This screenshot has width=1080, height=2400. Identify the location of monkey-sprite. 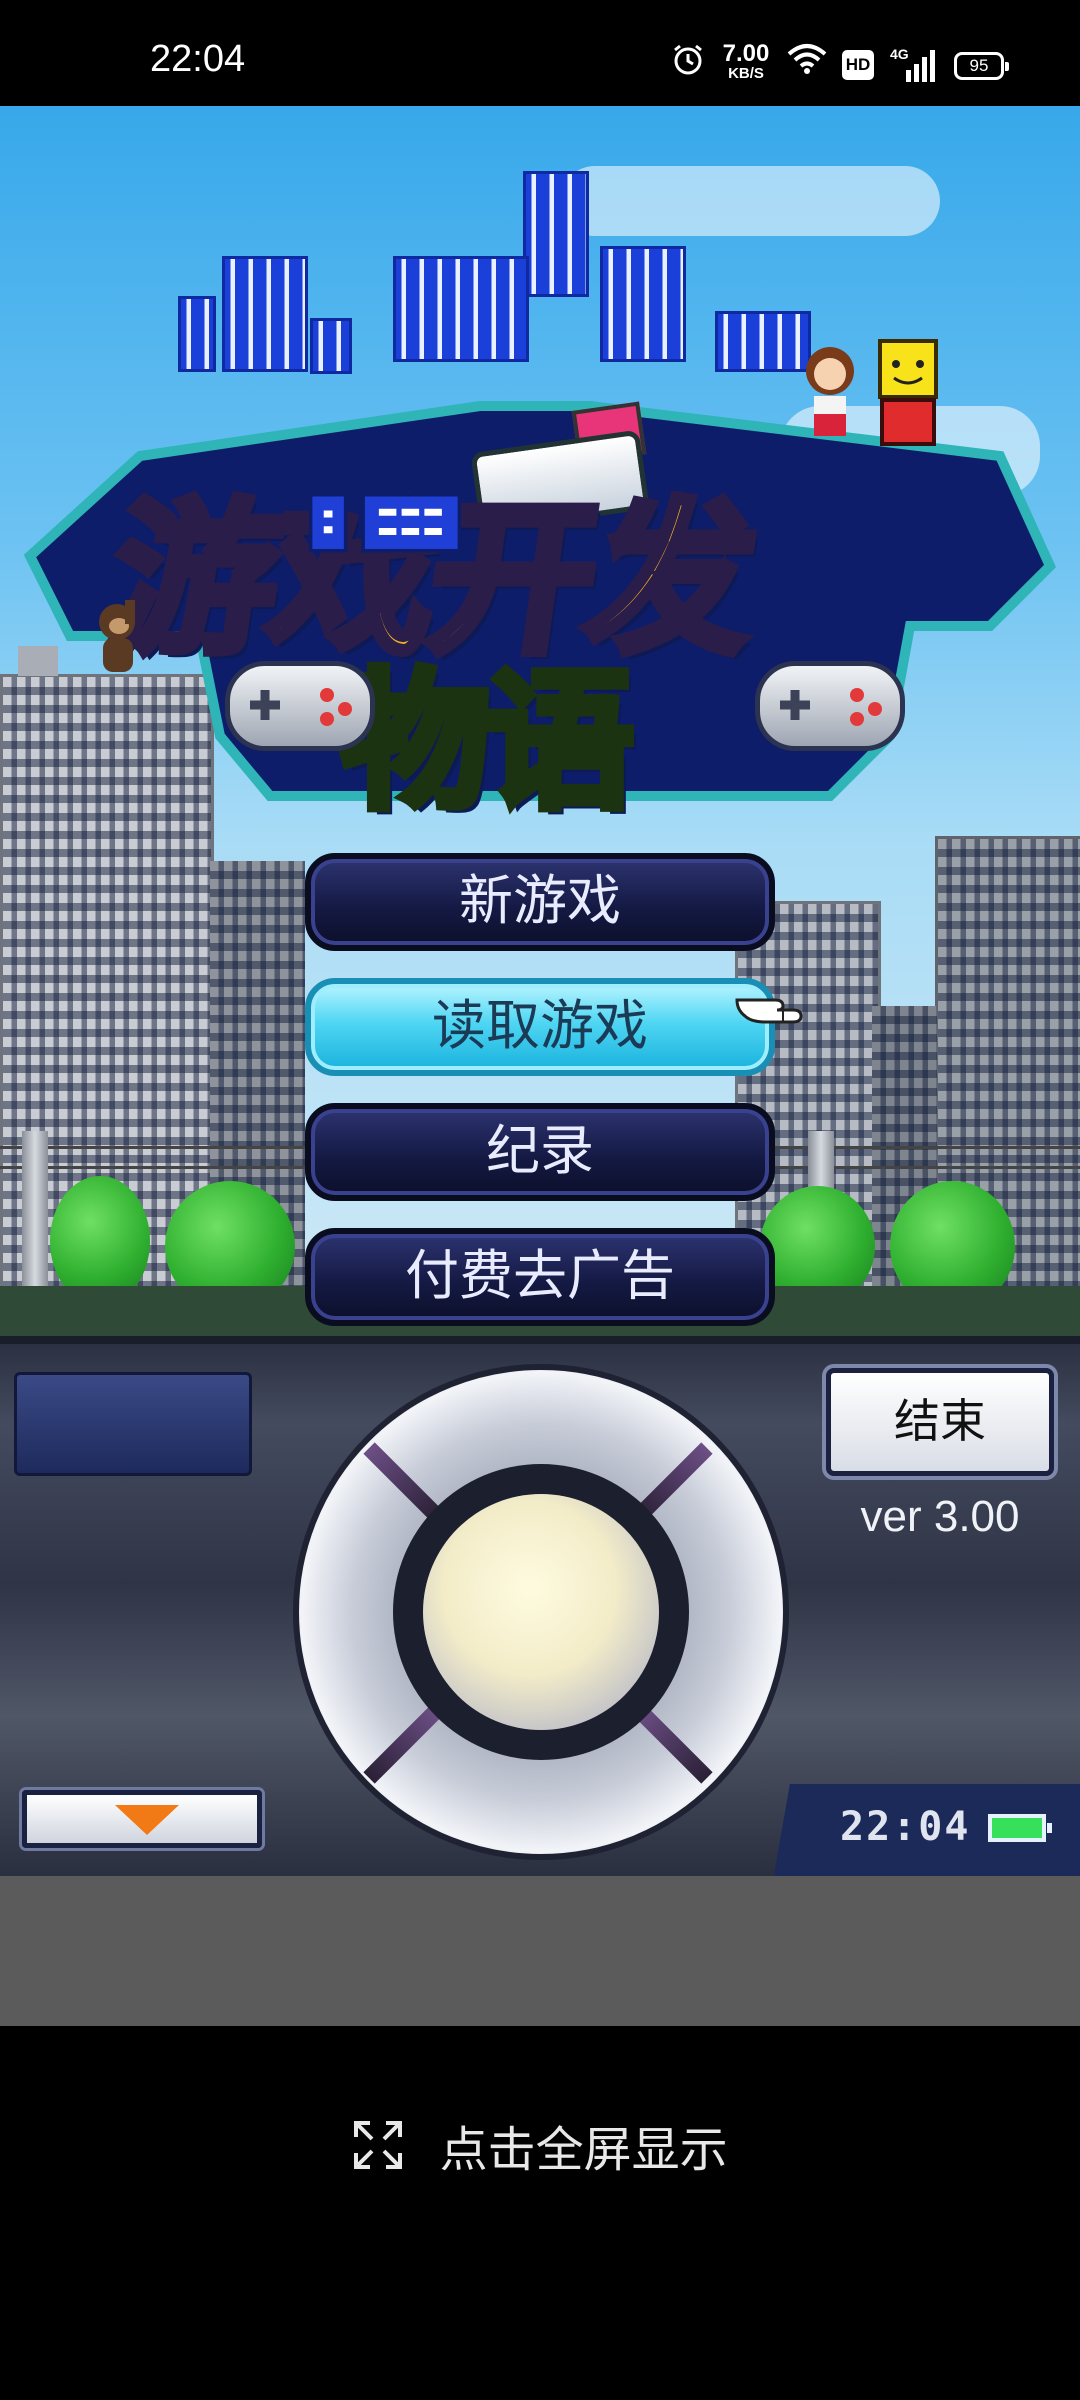
(117, 636).